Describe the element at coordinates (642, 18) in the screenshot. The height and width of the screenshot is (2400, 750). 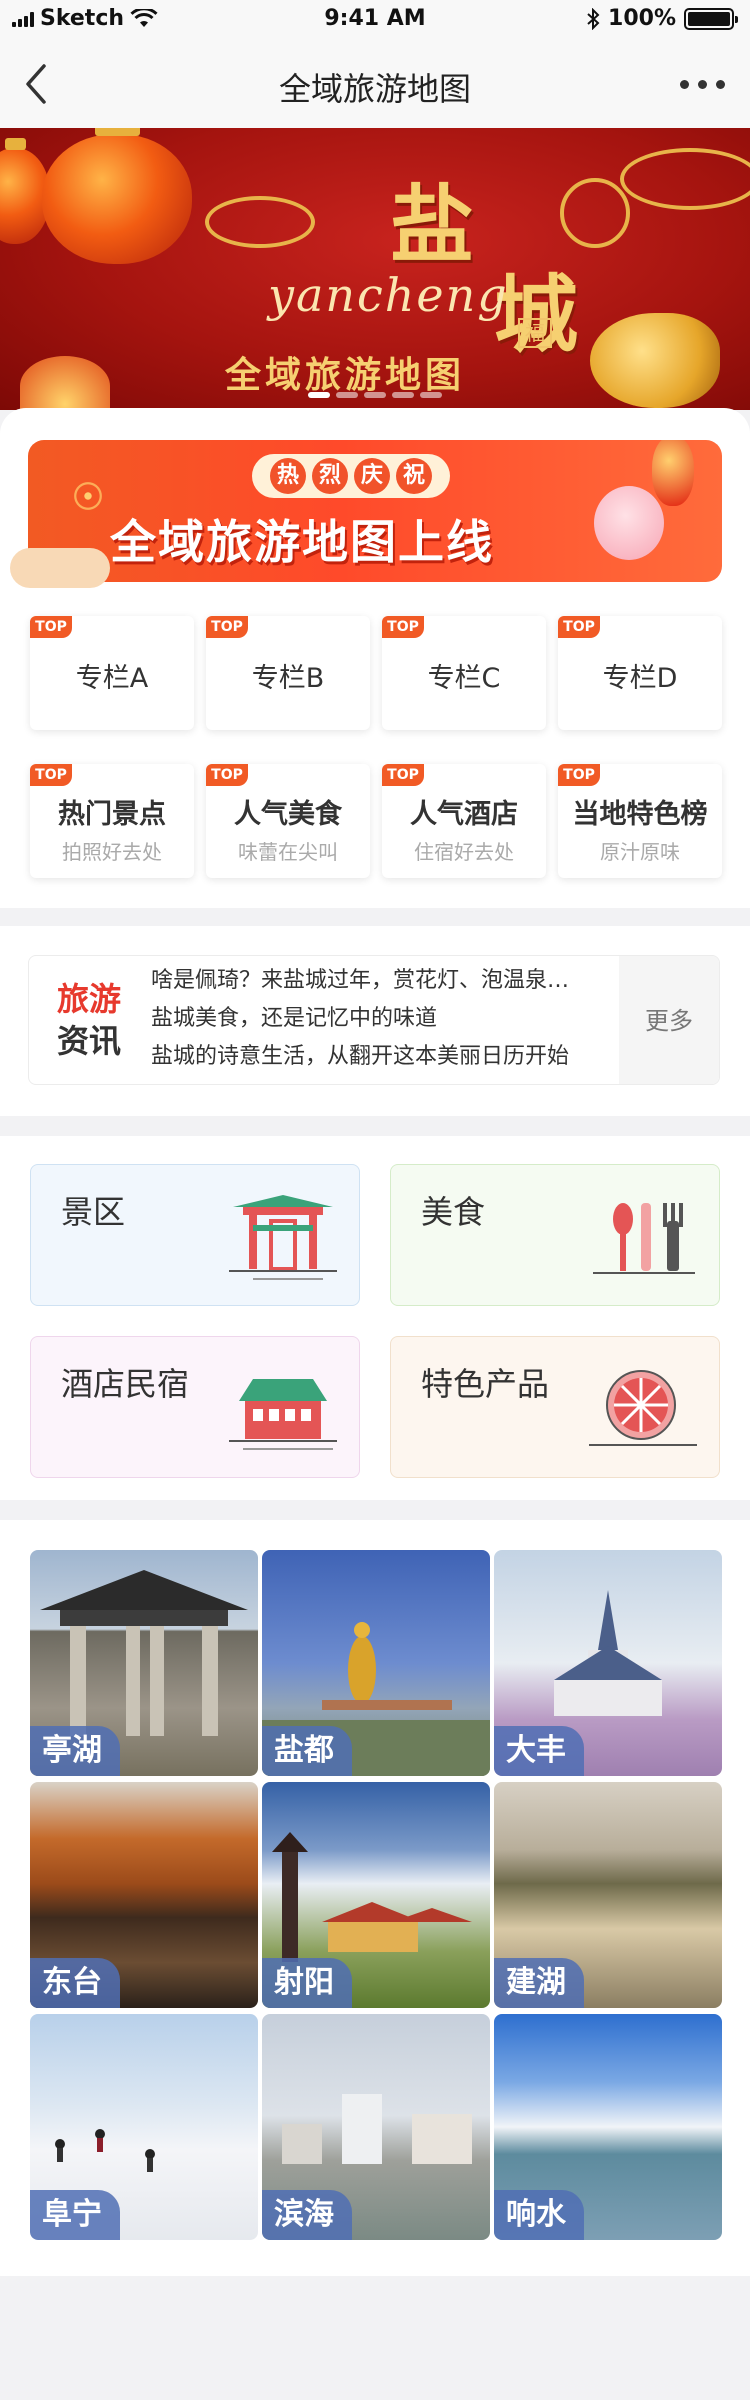
I see `battery-percent: 100%` at that location.